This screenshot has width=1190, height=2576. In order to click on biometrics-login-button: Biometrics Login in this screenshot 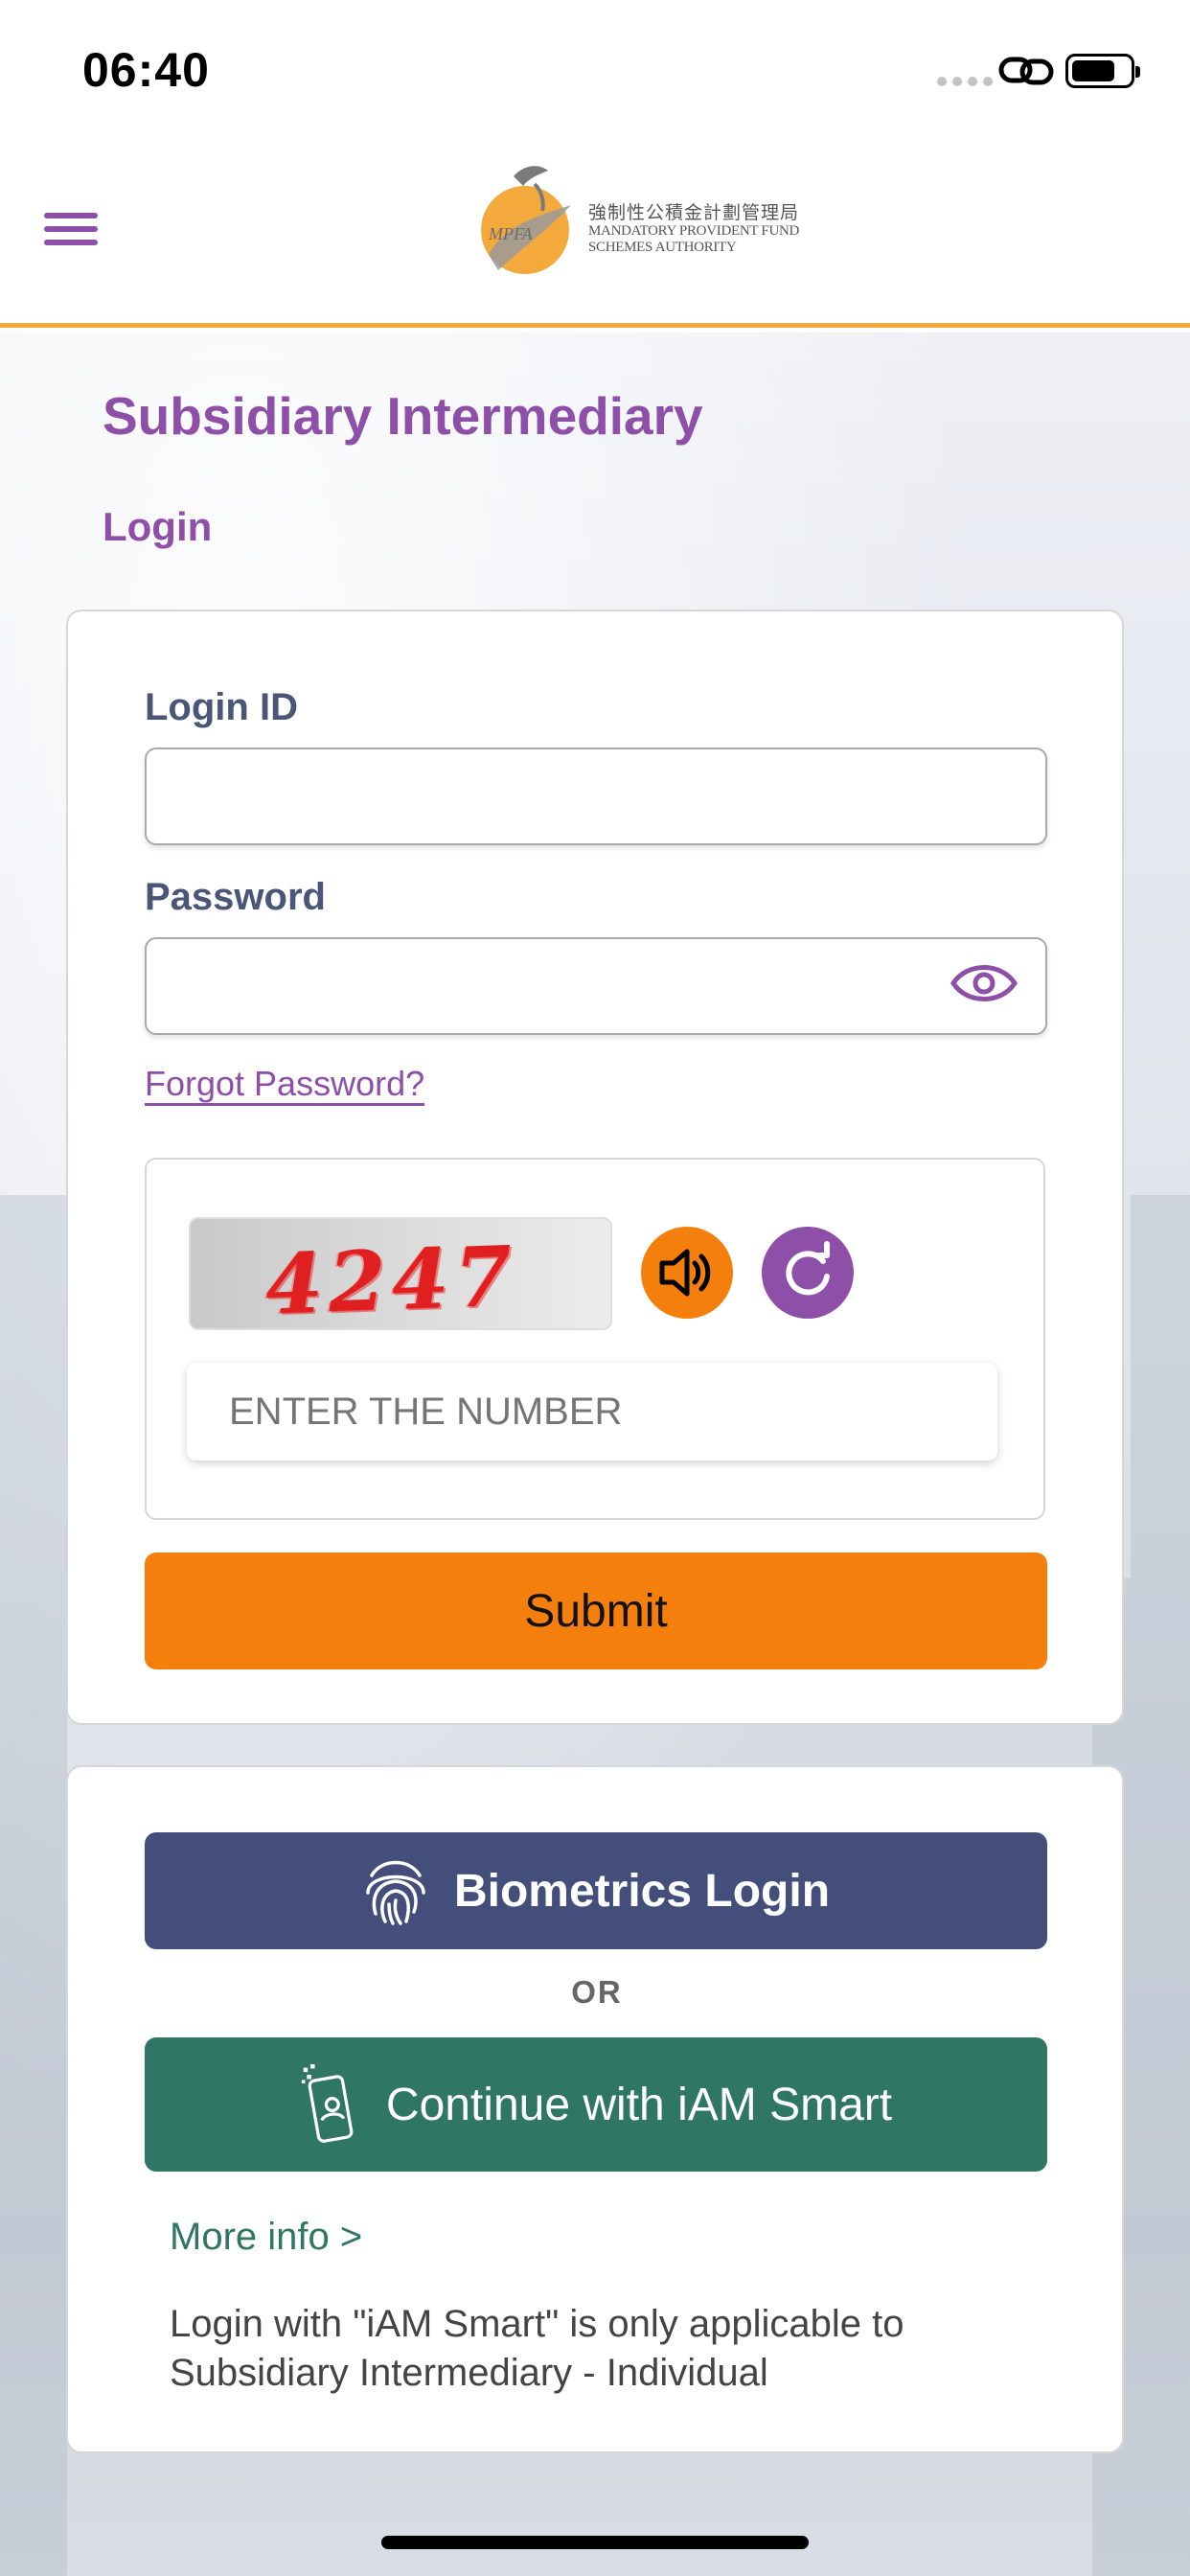, I will do `click(596, 1890)`.